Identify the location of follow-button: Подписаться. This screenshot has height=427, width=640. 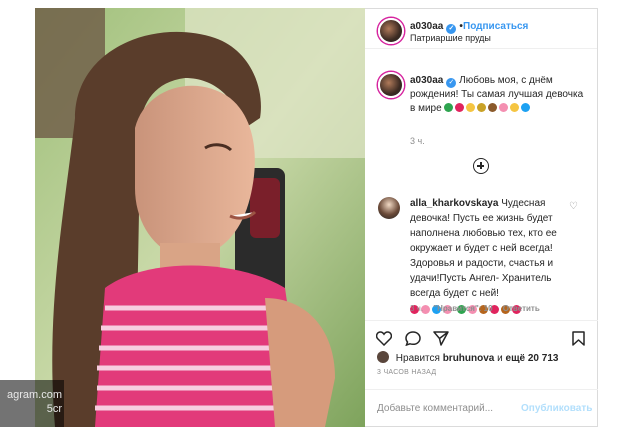
(495, 26).